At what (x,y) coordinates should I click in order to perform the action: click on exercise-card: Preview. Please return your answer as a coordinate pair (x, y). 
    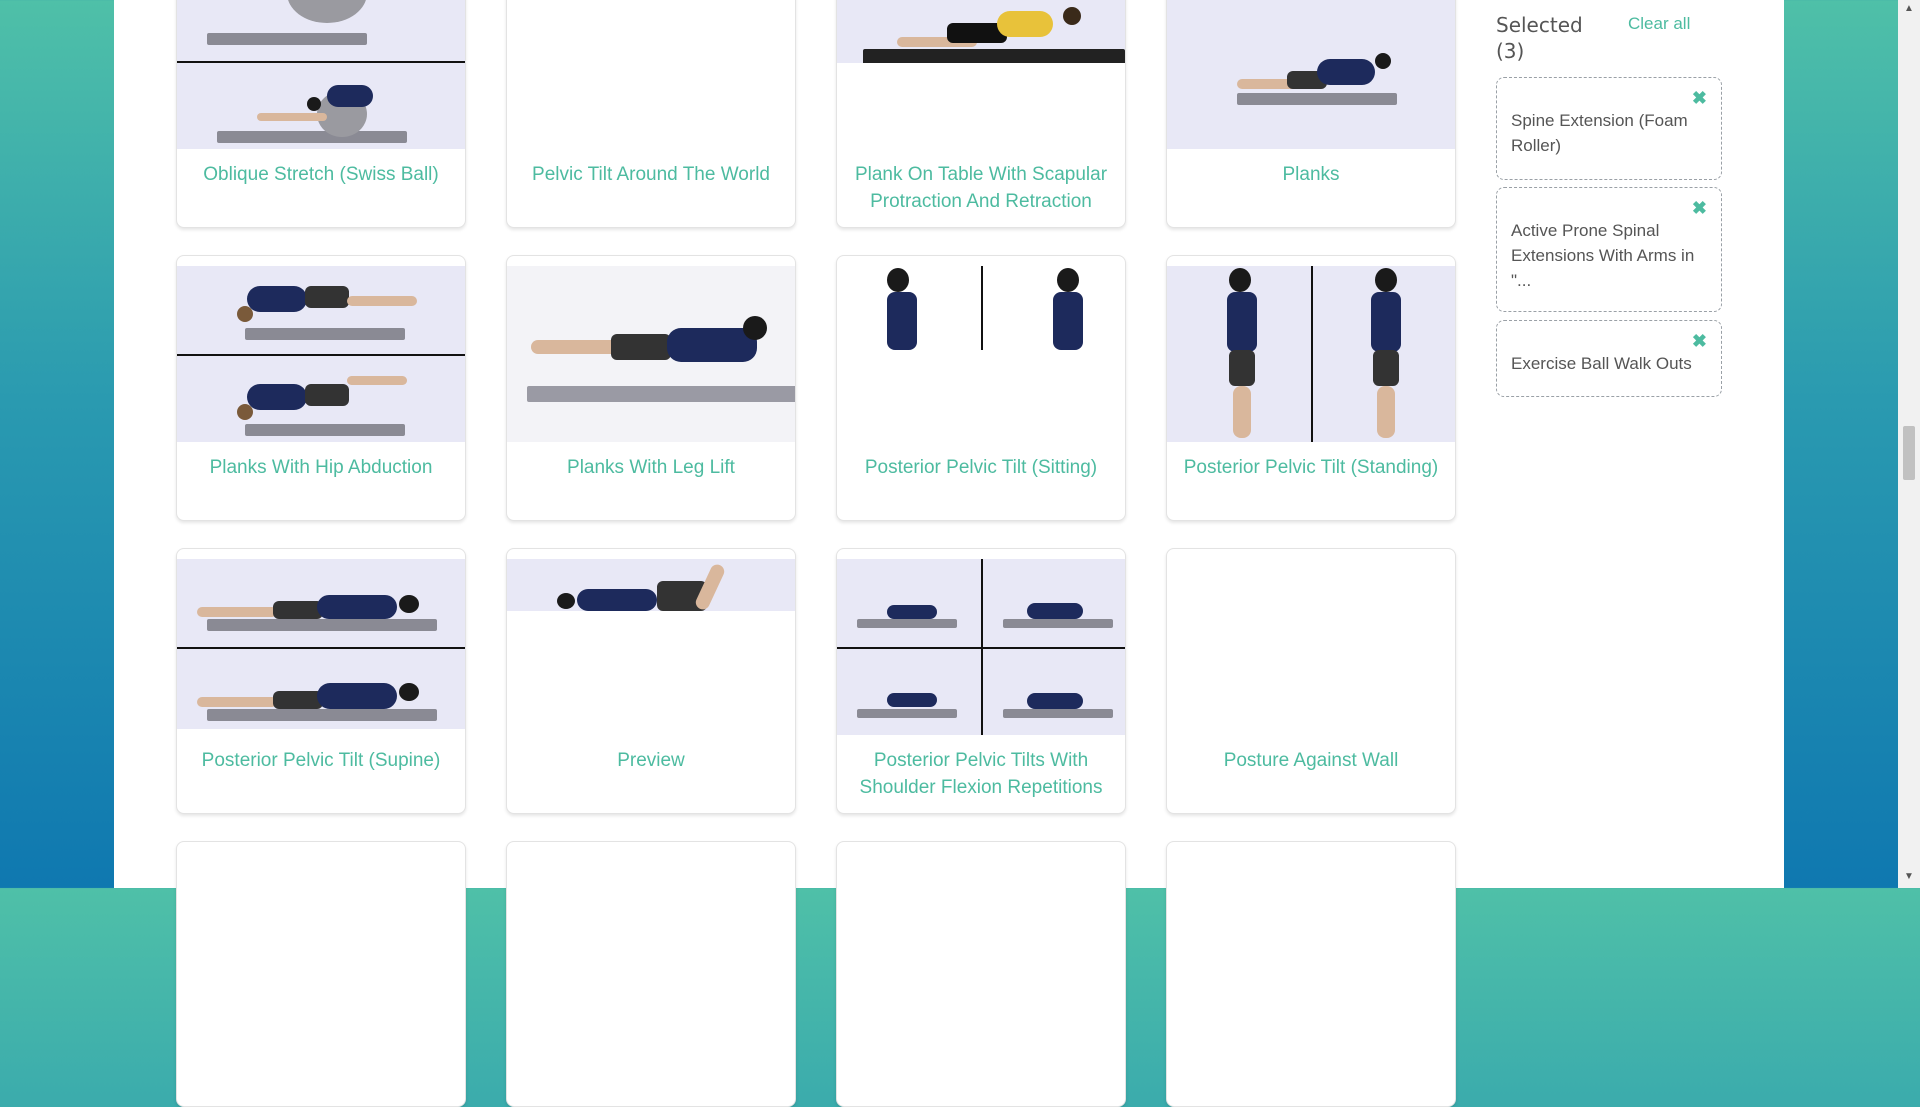
    Looking at the image, I should click on (651, 681).